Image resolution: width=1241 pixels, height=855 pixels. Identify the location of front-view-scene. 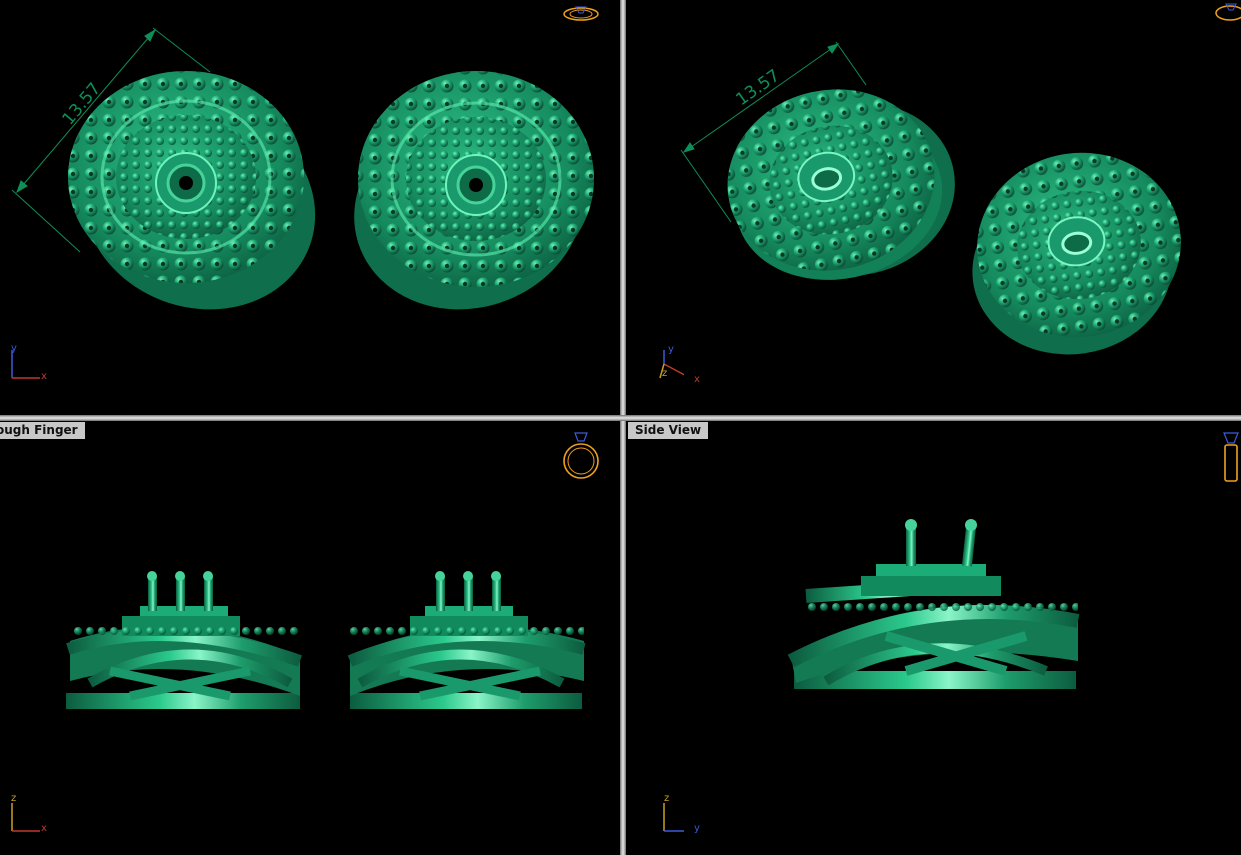
(326, 640).